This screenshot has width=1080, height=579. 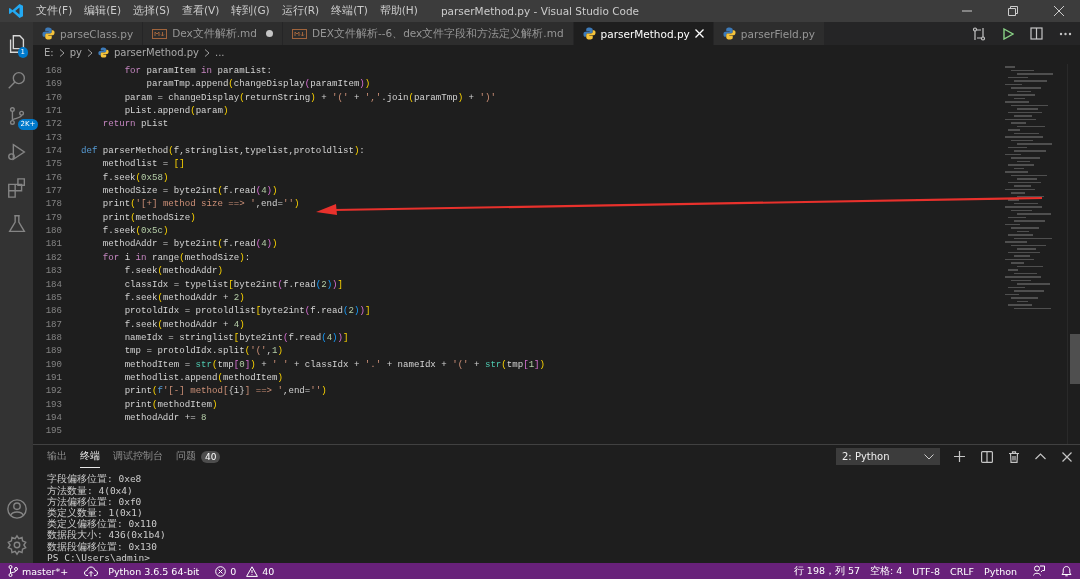 What do you see at coordinates (1039, 571) in the screenshot?
I see `feedback-icon` at bounding box center [1039, 571].